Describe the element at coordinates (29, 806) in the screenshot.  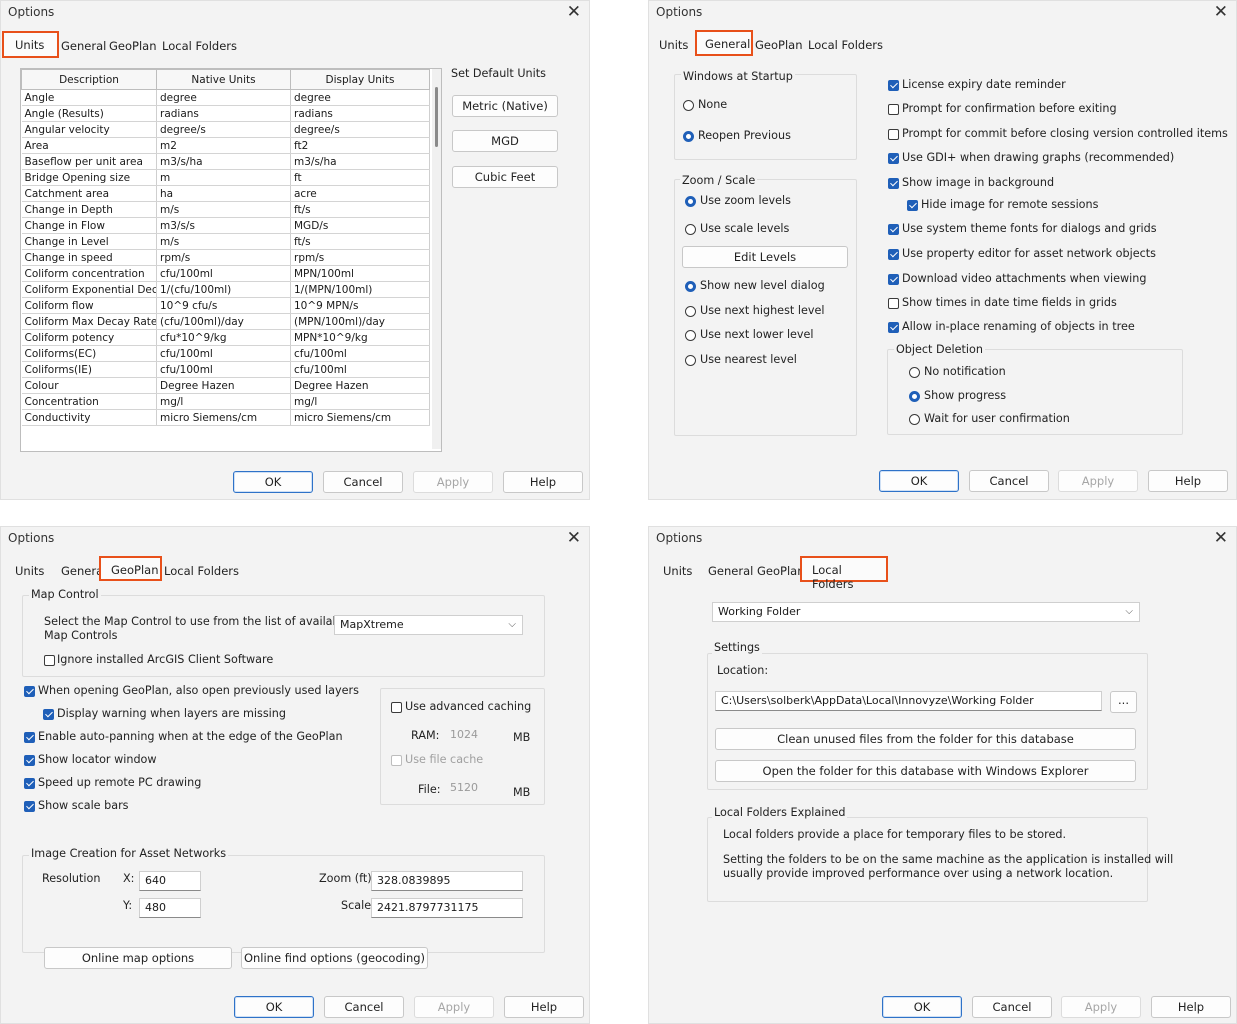
I see `checkbox-show-scale-bars` at that location.